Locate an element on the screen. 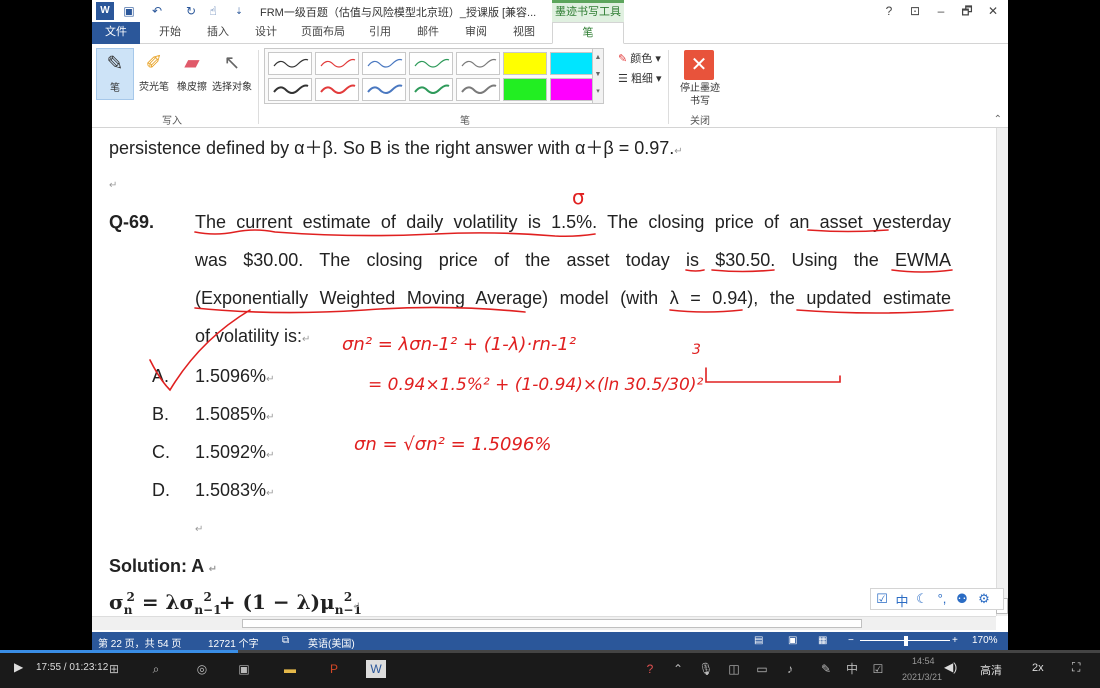  option-text: 1.5083% is located at coordinates (231, 490).